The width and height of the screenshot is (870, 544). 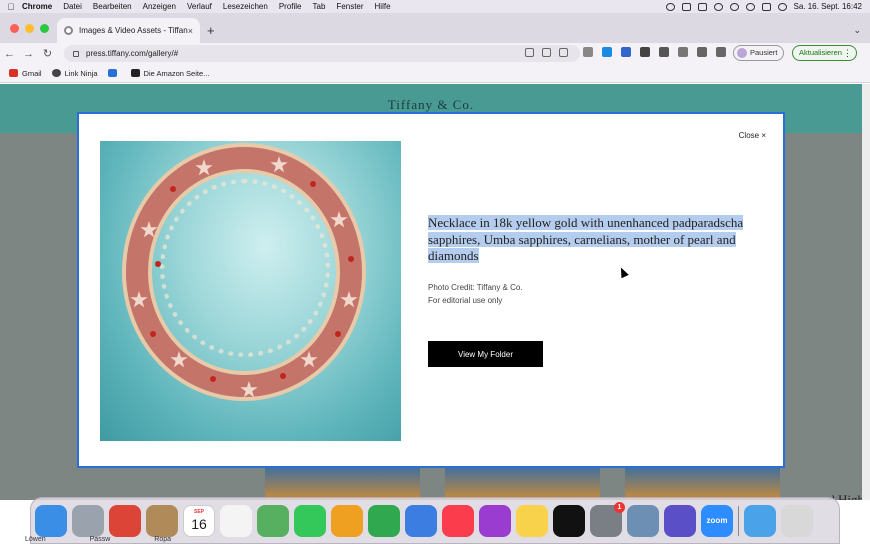 I want to click on screen-share-icon, so click(x=686, y=6).